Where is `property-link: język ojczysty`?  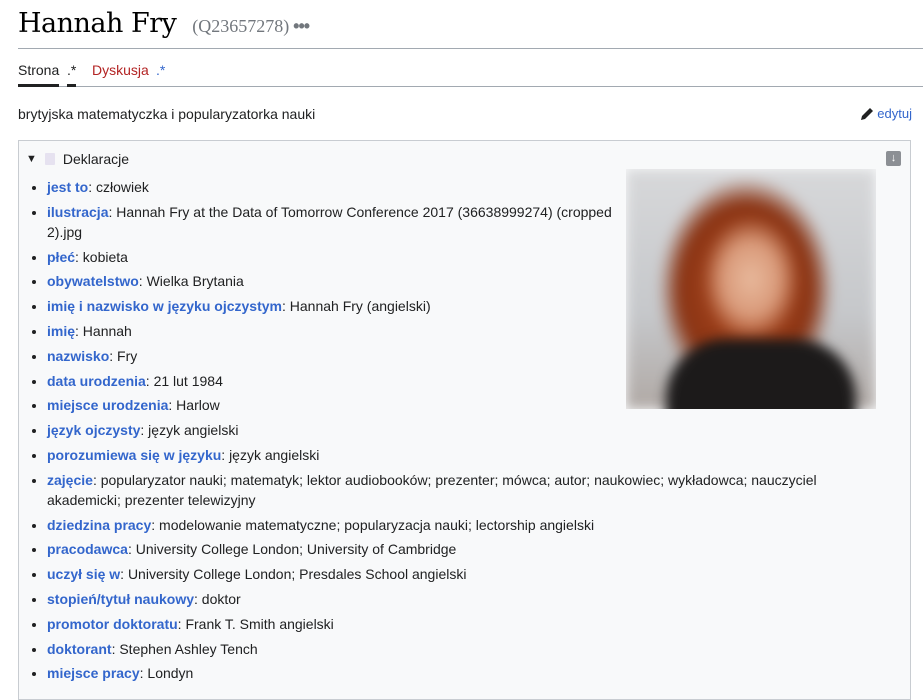
property-link: język ojczysty is located at coordinates (93, 430).